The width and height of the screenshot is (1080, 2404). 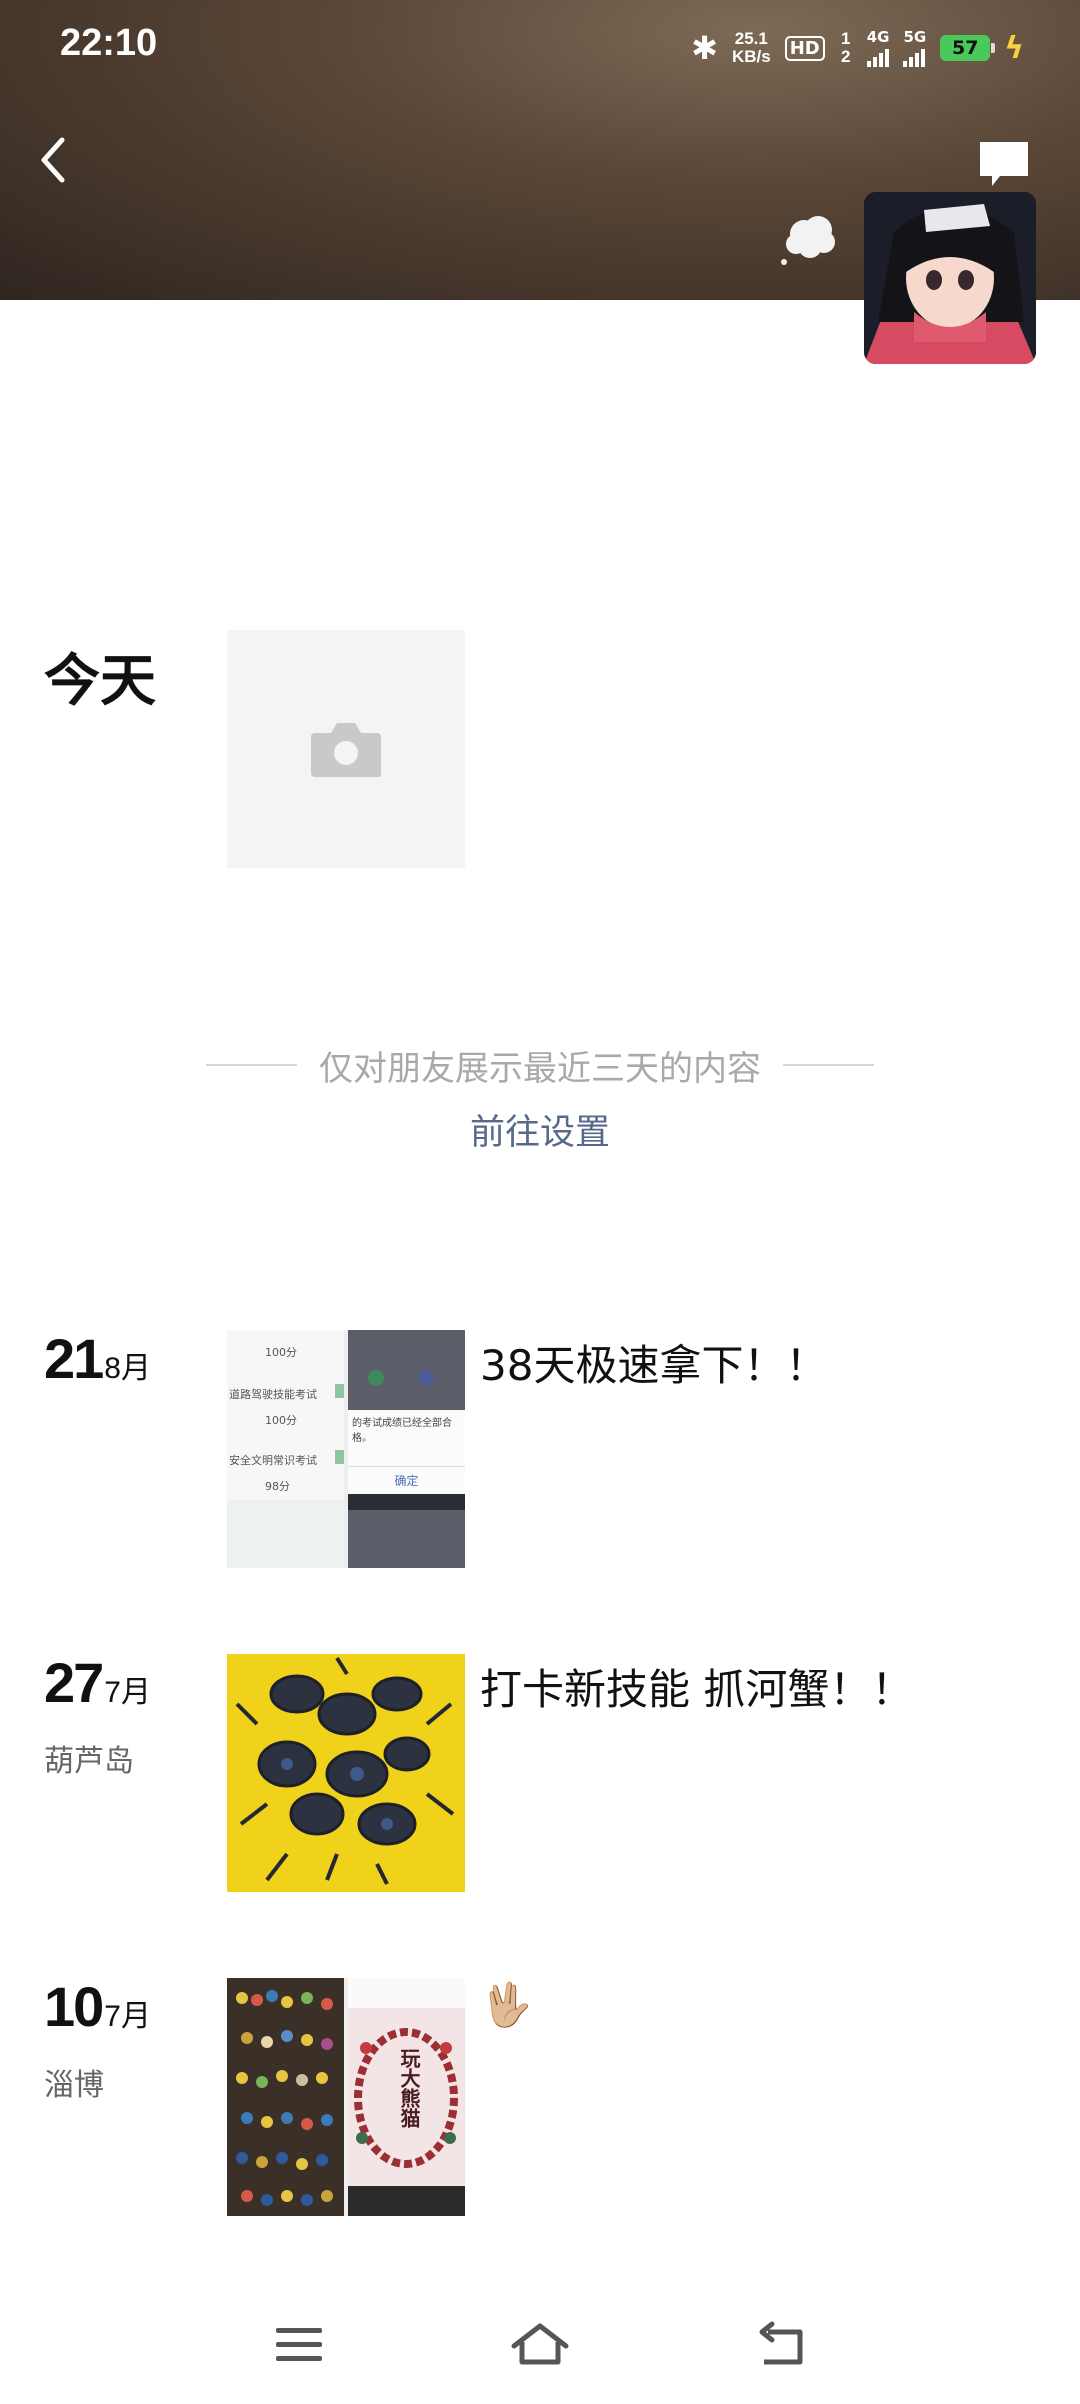 I want to click on thought-bubble-icon, so click(x=808, y=240).